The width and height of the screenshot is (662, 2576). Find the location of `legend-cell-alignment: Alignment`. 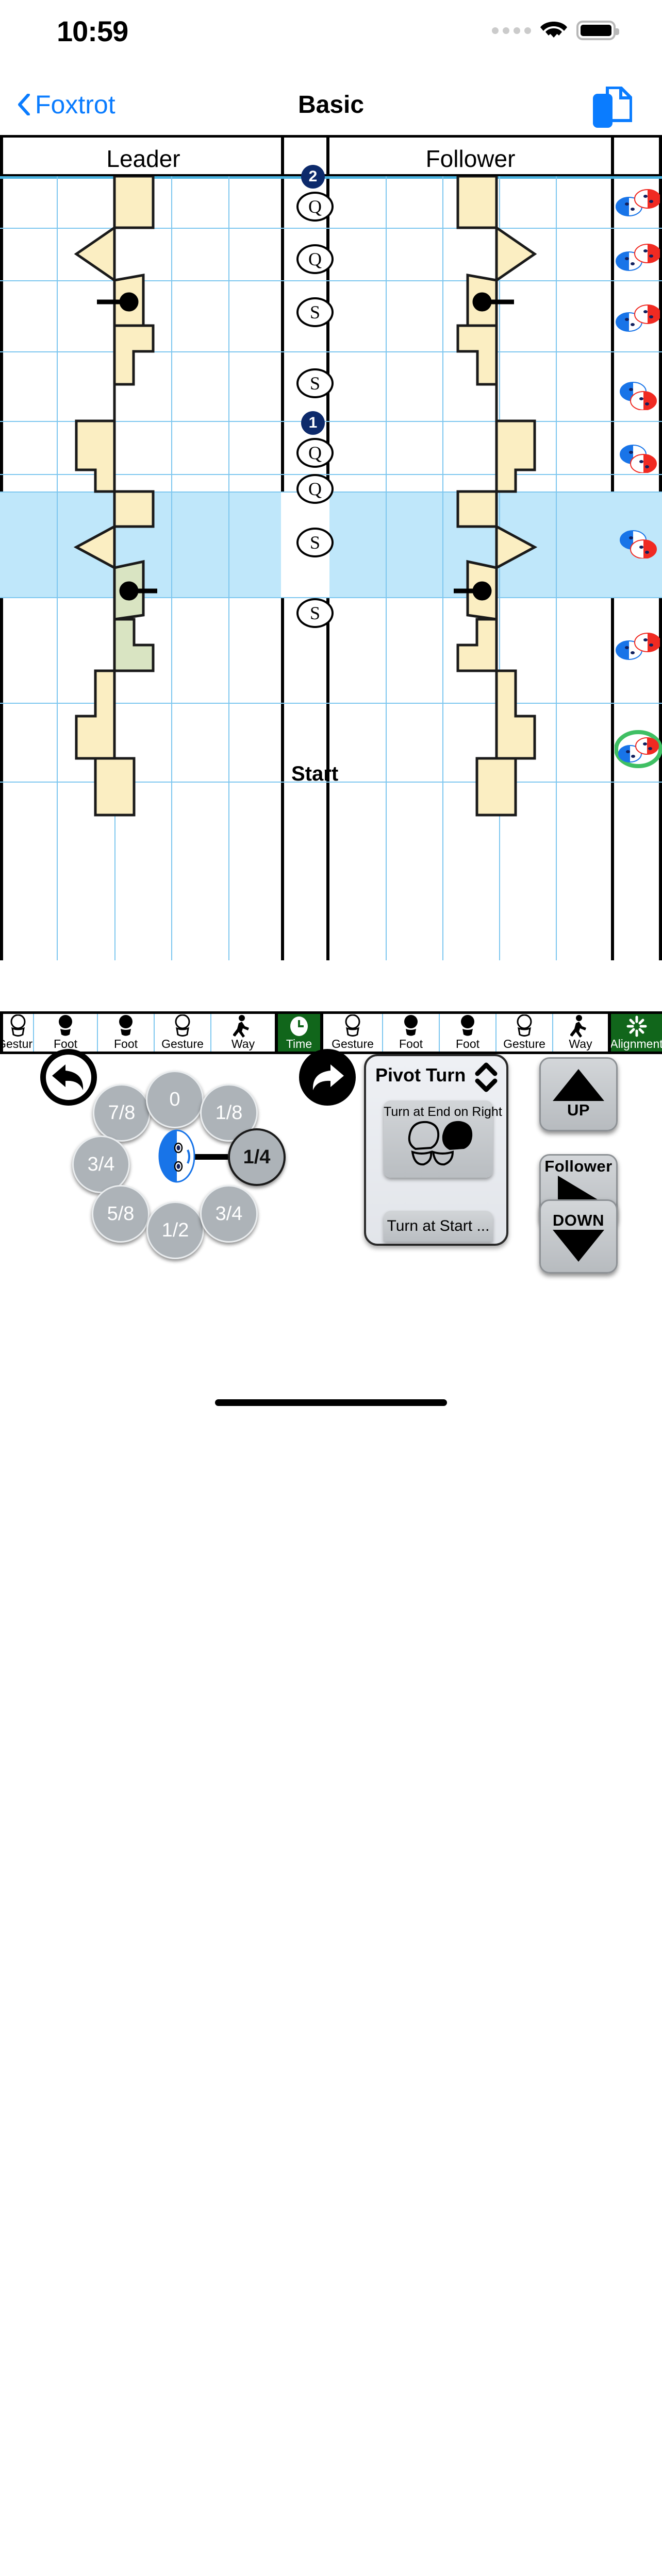

legend-cell-alignment: Alignment is located at coordinates (636, 1033).